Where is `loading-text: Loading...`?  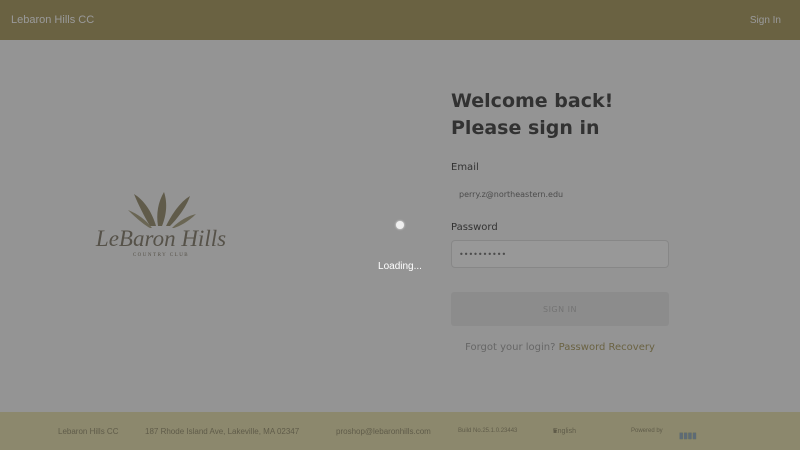 loading-text: Loading... is located at coordinates (400, 266).